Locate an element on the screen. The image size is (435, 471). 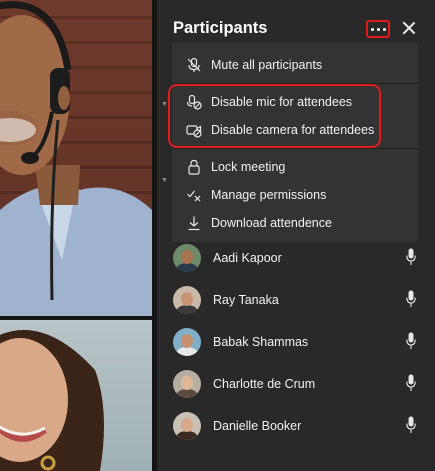
close-icon is located at coordinates (409, 28).